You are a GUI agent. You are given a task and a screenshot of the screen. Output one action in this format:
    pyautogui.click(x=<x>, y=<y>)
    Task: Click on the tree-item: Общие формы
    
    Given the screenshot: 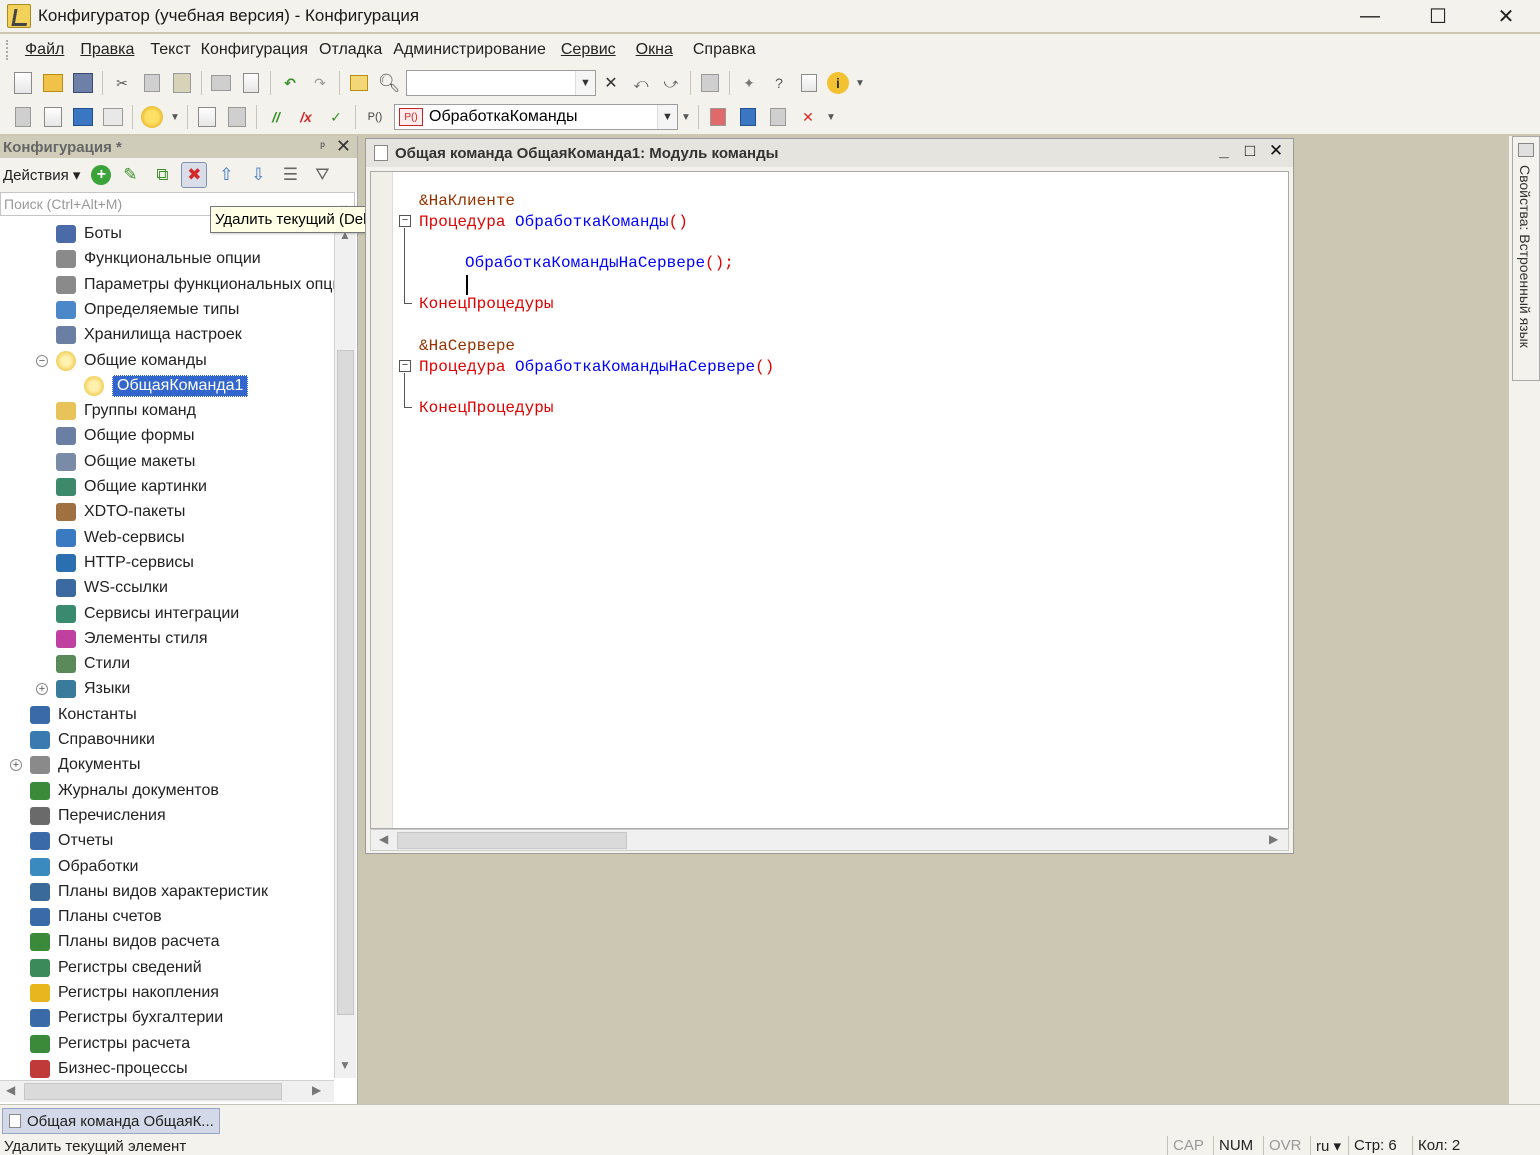 What is the action you would take?
    pyautogui.click(x=125, y=436)
    